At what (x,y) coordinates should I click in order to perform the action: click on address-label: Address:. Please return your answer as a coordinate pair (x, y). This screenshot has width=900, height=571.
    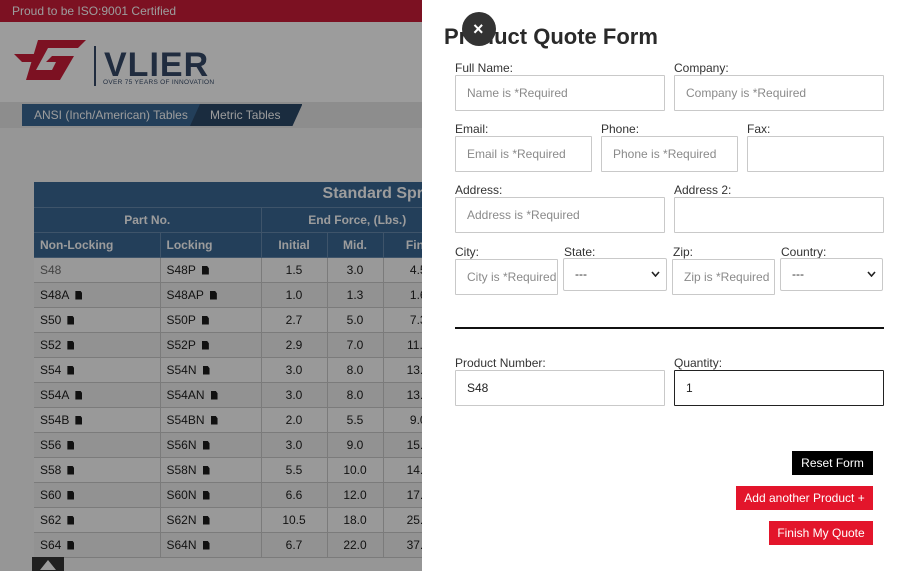
    Looking at the image, I should click on (479, 190).